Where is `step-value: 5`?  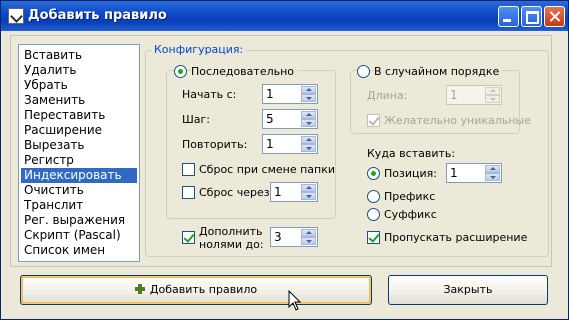 step-value: 5 is located at coordinates (270, 119).